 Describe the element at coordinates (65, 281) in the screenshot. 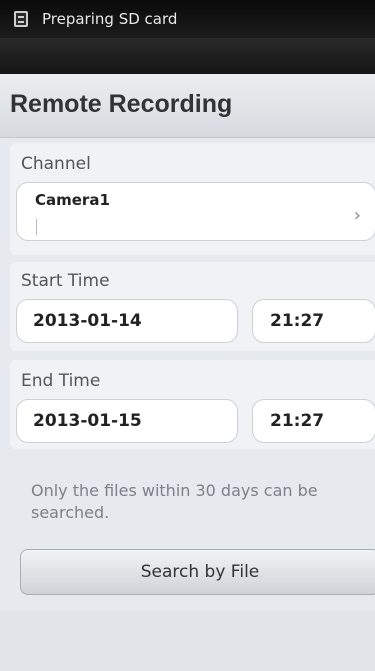

I see `start-time-label: Start Time` at that location.